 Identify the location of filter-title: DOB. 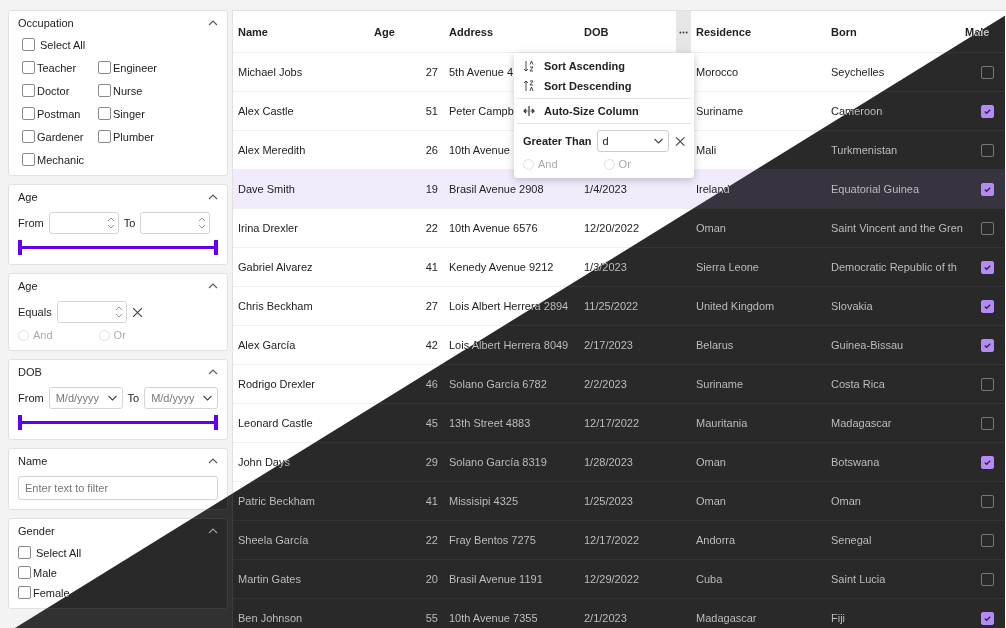
(30, 372).